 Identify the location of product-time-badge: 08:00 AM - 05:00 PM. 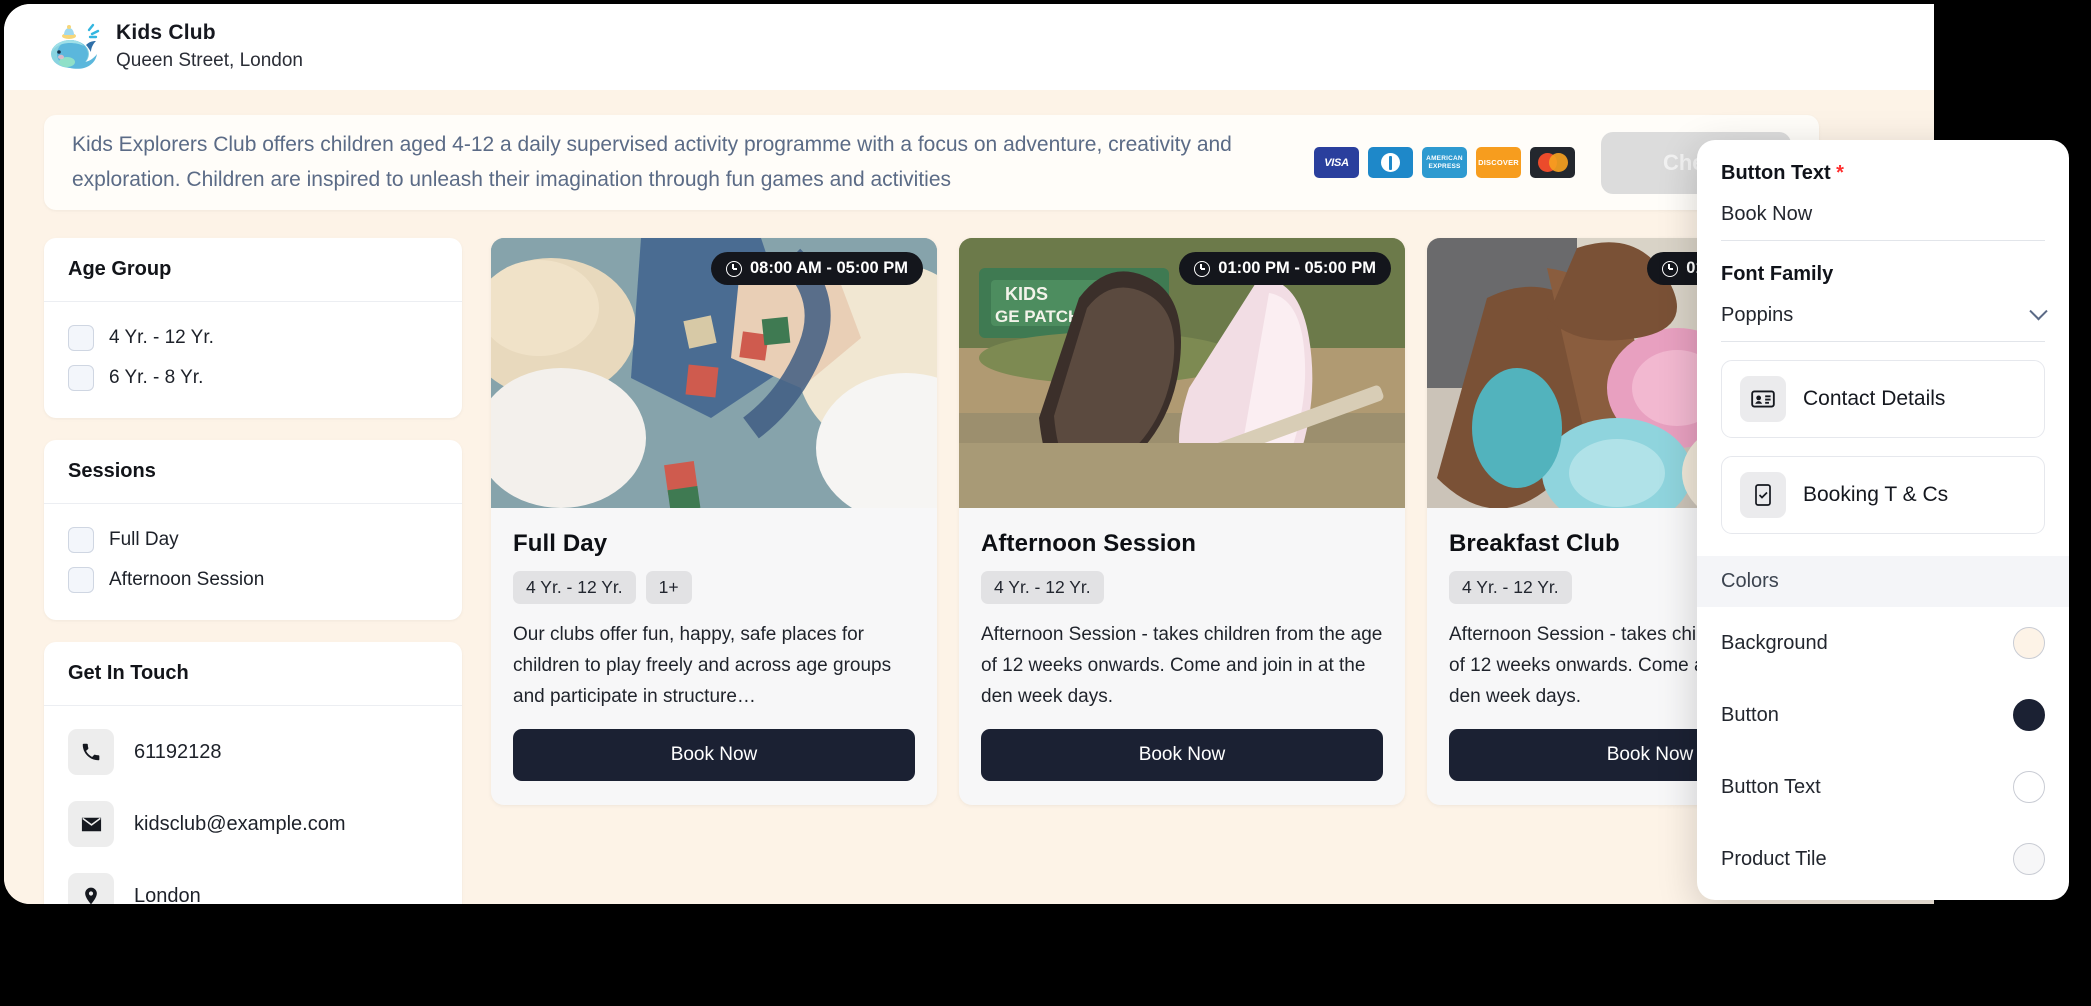
(816, 268).